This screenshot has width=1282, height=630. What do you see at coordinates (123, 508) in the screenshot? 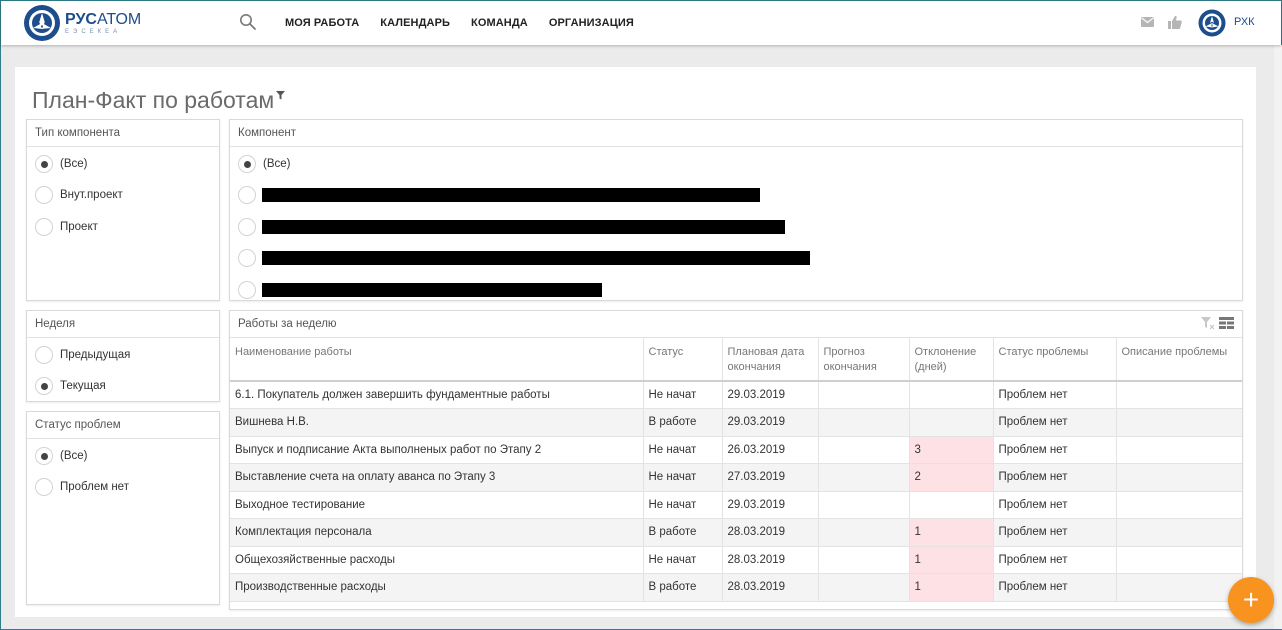
I see `problem-status-panel: Статус проблем (Все) Проблем нет` at bounding box center [123, 508].